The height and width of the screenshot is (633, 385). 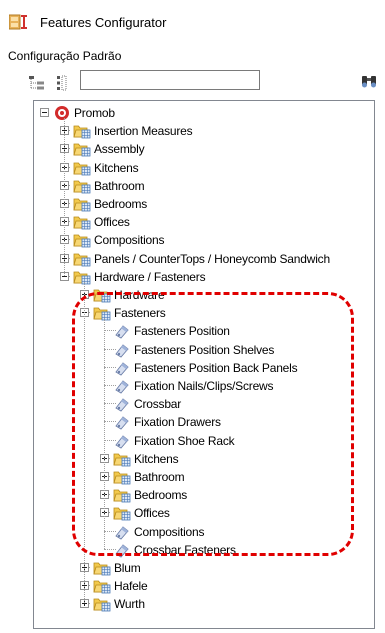 What do you see at coordinates (204, 404) in the screenshot?
I see `tree-row: Crossbar` at bounding box center [204, 404].